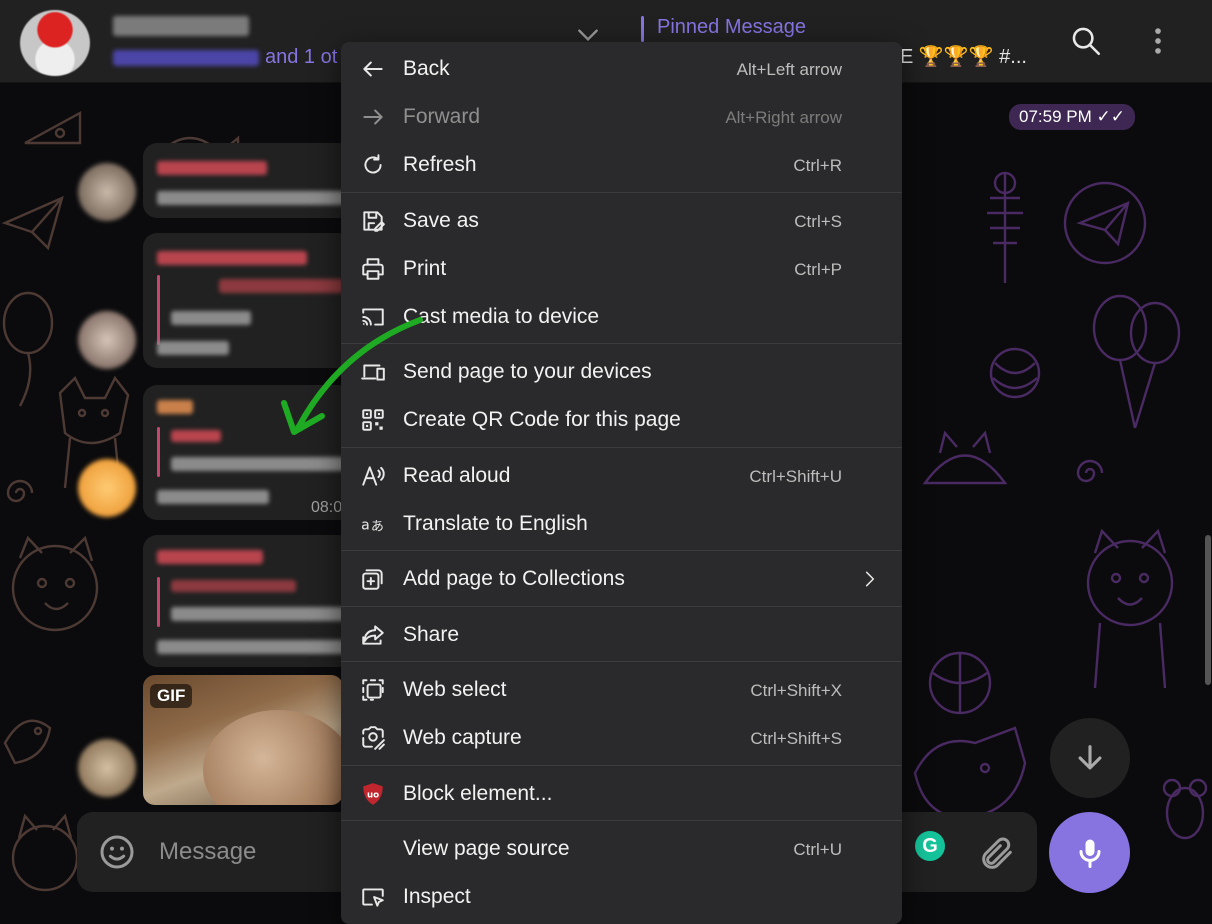 The image size is (1212, 924). Describe the element at coordinates (731, 27) in the screenshot. I see `pinned-message-label: Pinned Message` at that location.